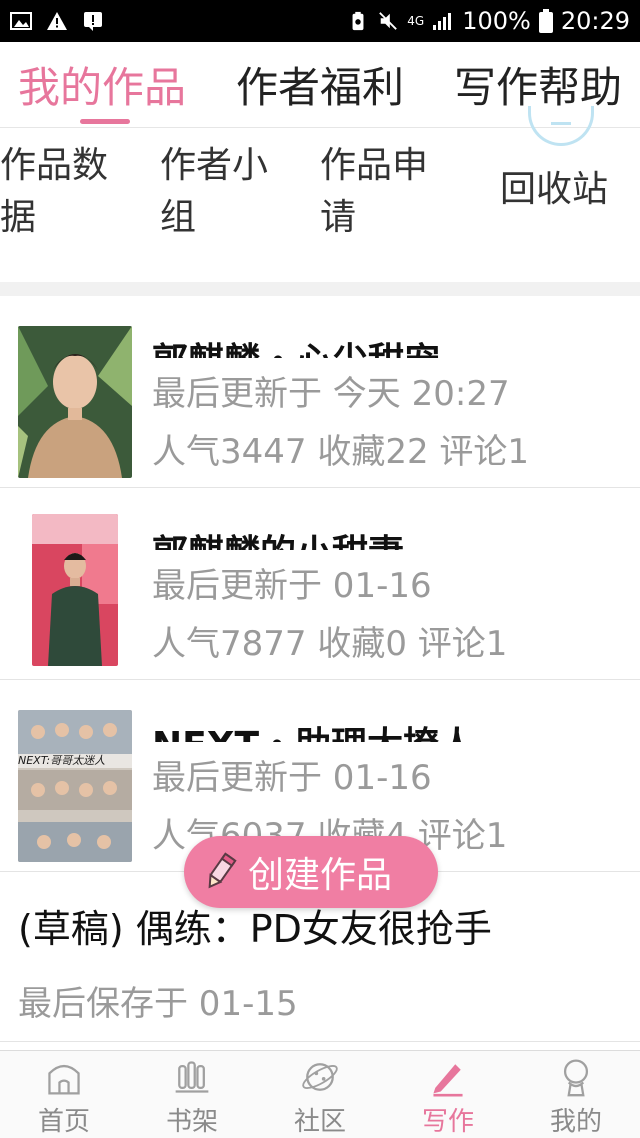 This screenshot has height=1138, width=640. Describe the element at coordinates (382, 537) in the screenshot. I see `work-title: 郭麒麟的小甜妻` at that location.